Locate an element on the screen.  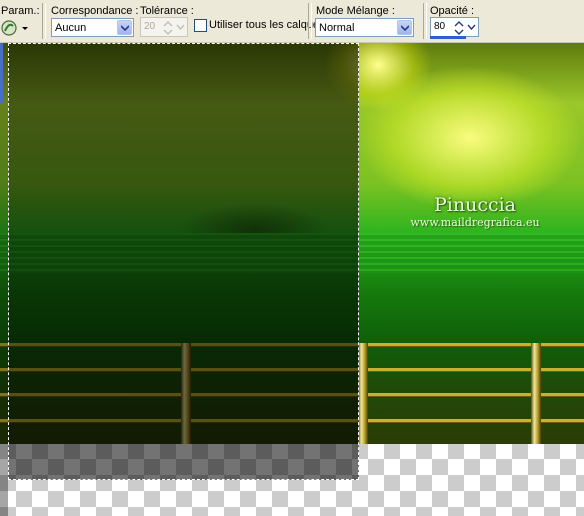
opacity-slider-bar is located at coordinates (448, 37).